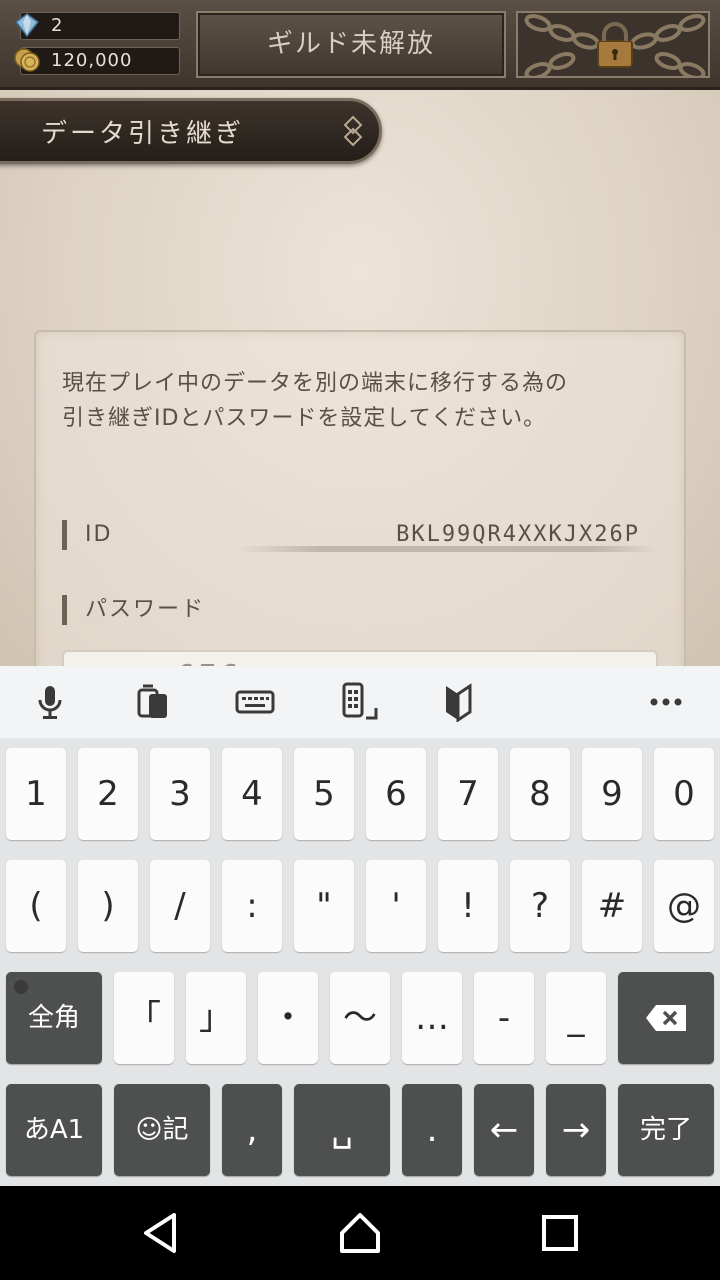 Image resolution: width=720 pixels, height=1280 pixels. Describe the element at coordinates (252, 906) in the screenshot. I see `key-colon: :` at that location.